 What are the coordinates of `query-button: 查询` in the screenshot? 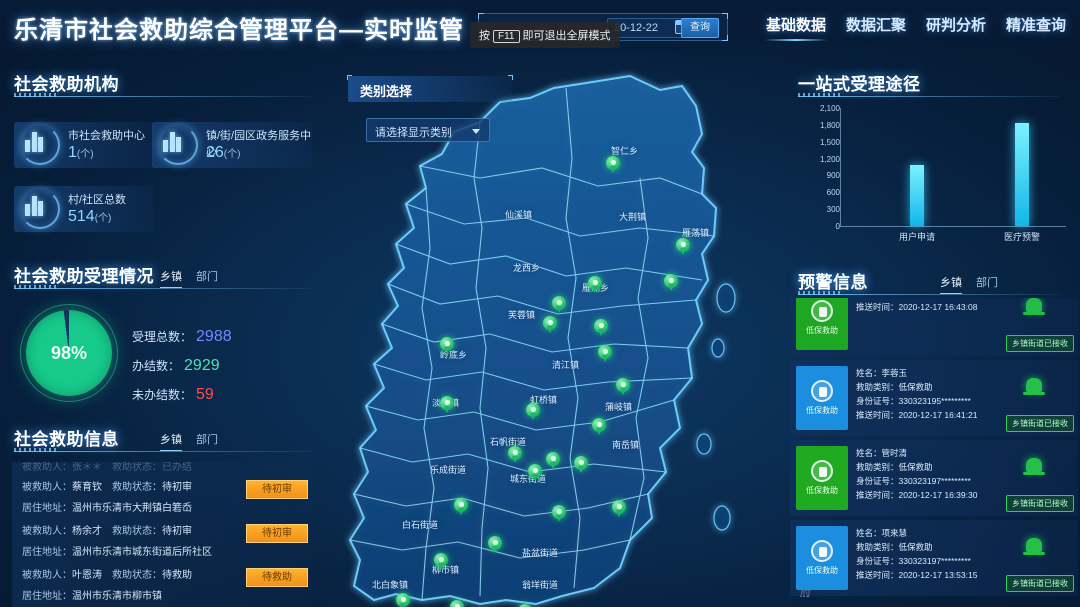 It's located at (700, 28).